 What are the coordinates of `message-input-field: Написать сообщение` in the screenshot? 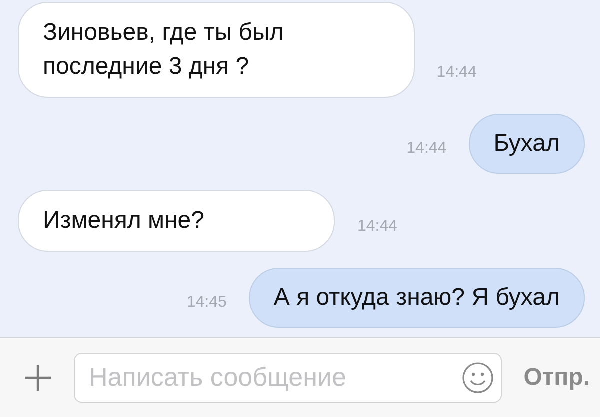 It's located at (288, 377).